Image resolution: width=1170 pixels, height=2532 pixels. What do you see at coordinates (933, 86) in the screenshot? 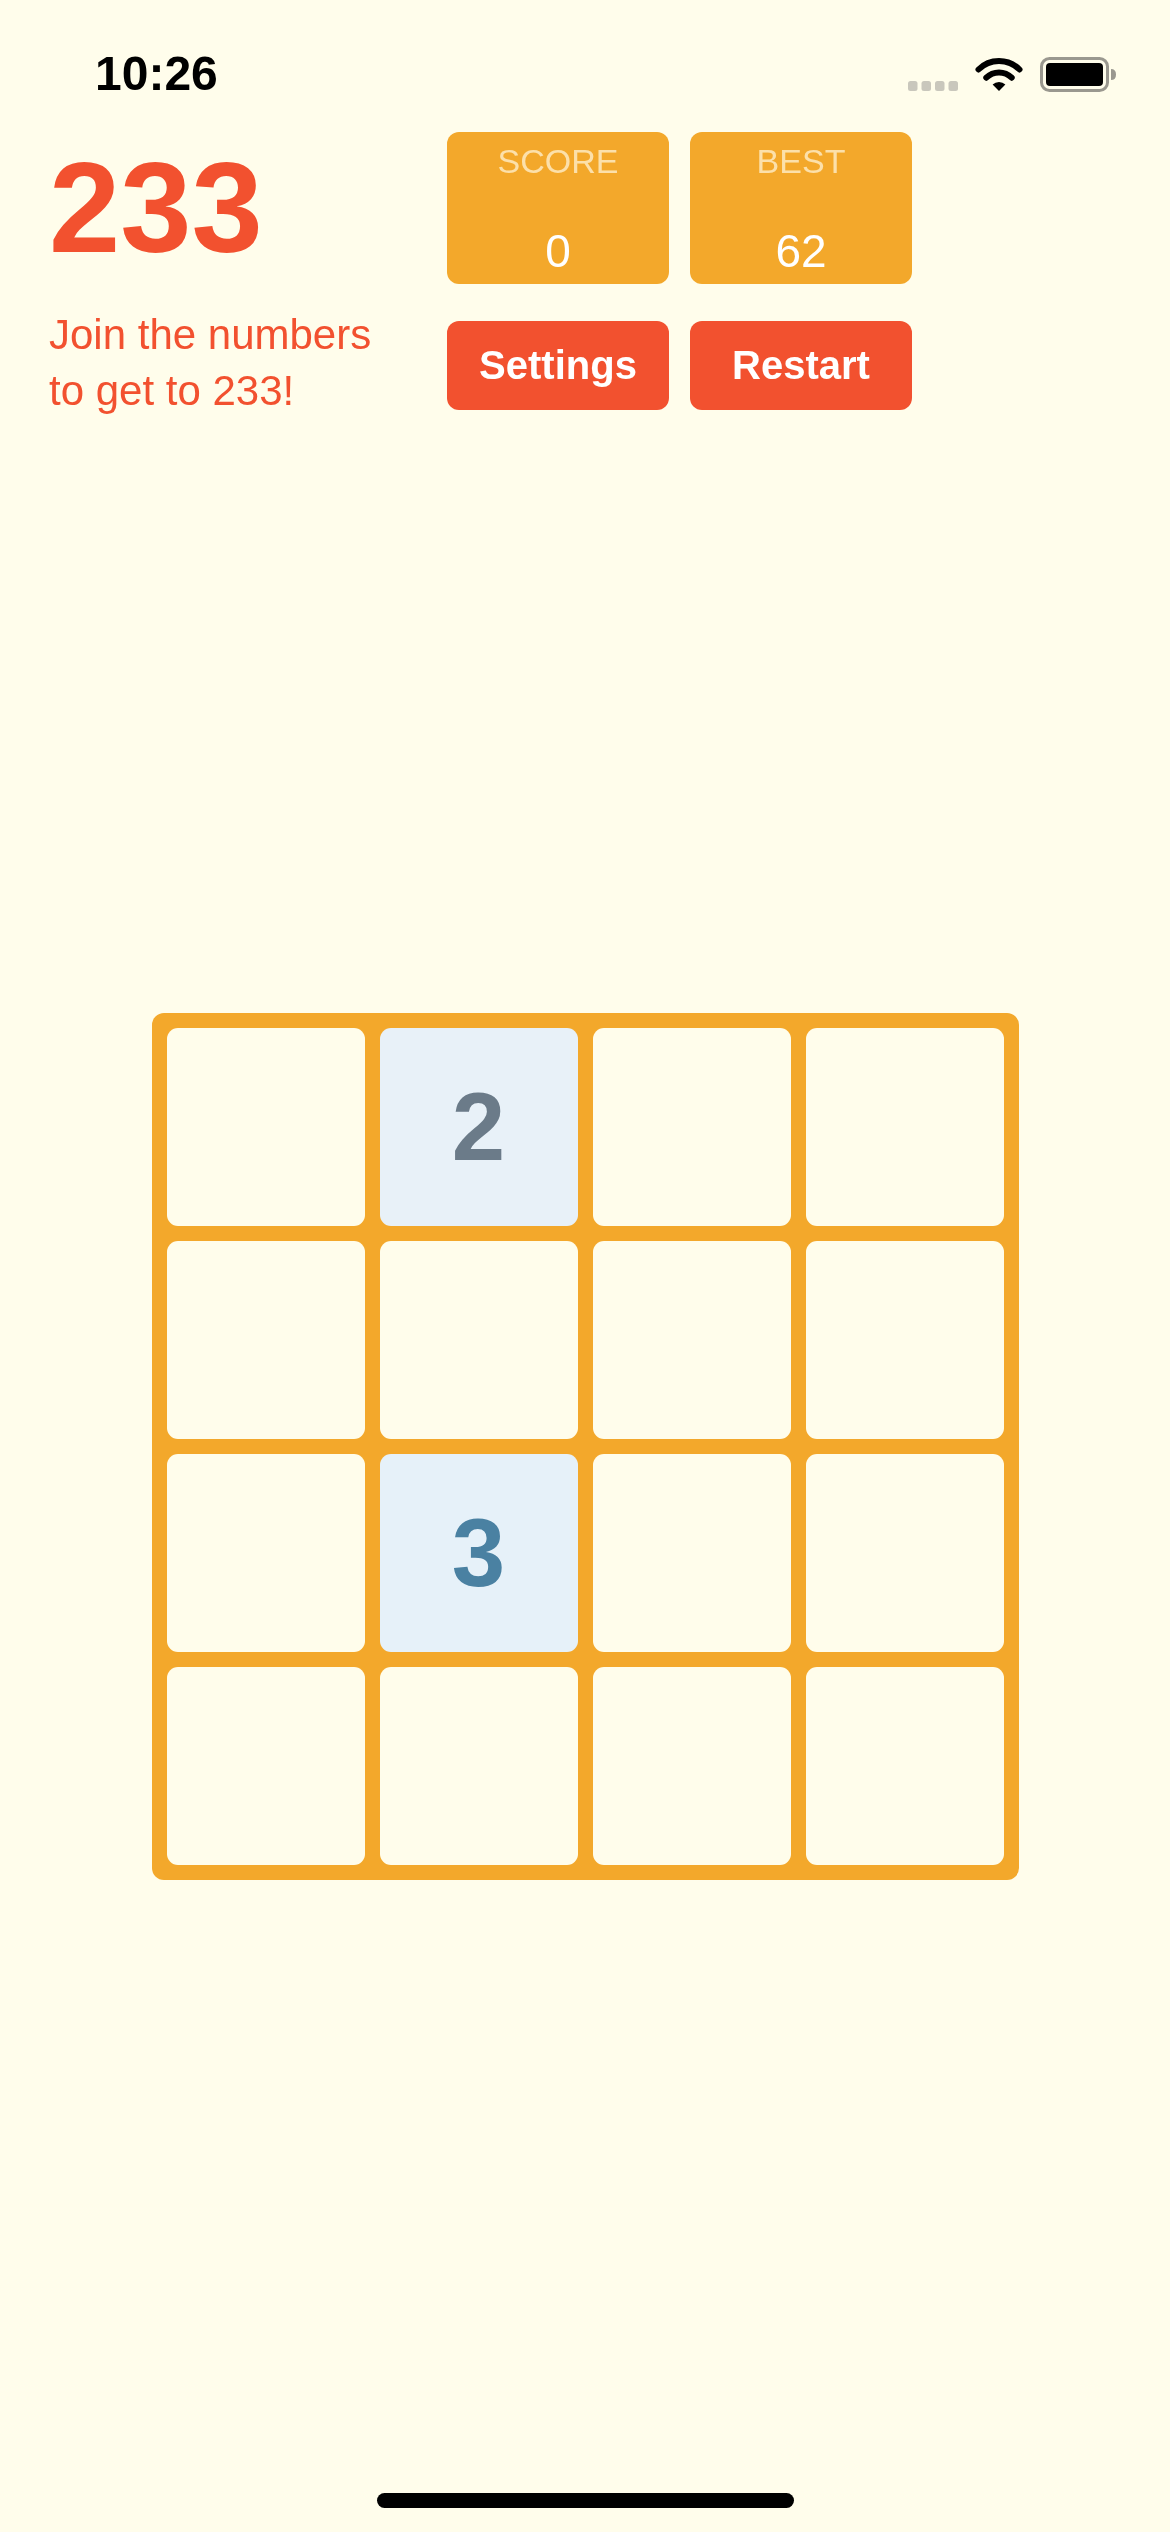
I see `cellular-signal-icon` at bounding box center [933, 86].